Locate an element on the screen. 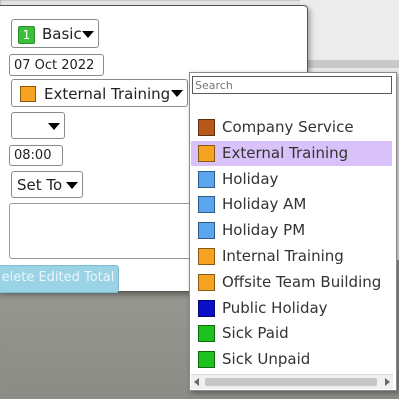  date-field: 07 Oct 2022 is located at coordinates (56, 65).